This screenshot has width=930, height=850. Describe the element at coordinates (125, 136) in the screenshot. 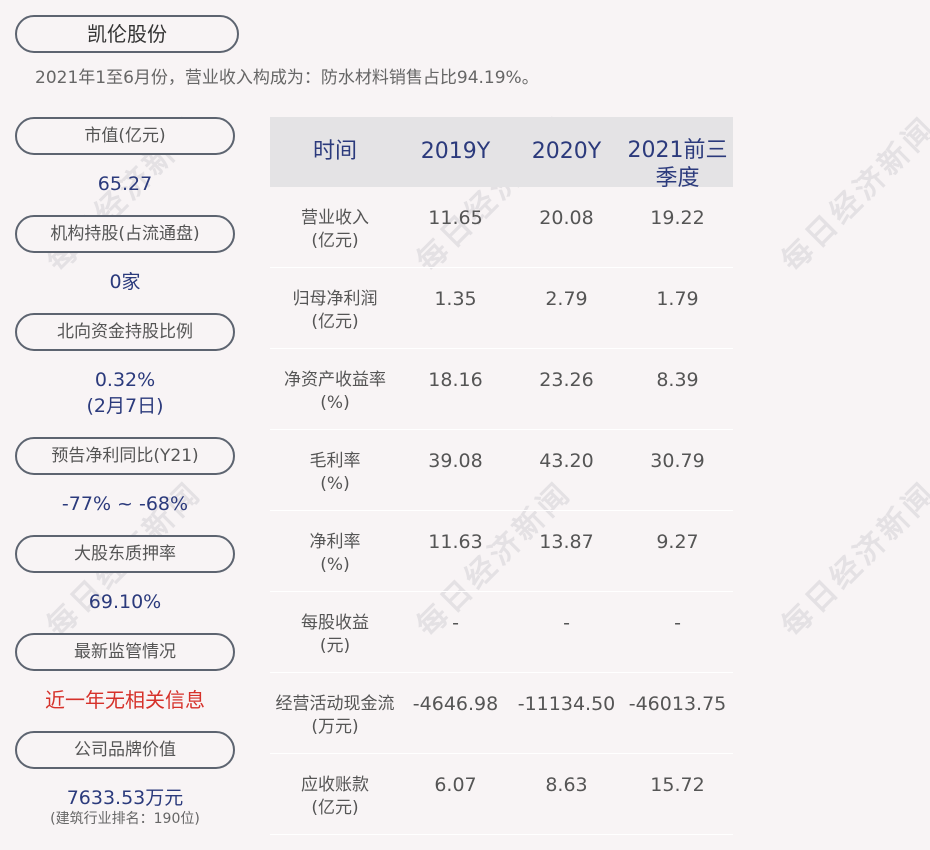

I see `market-cap-label: 市值(亿元)` at that location.